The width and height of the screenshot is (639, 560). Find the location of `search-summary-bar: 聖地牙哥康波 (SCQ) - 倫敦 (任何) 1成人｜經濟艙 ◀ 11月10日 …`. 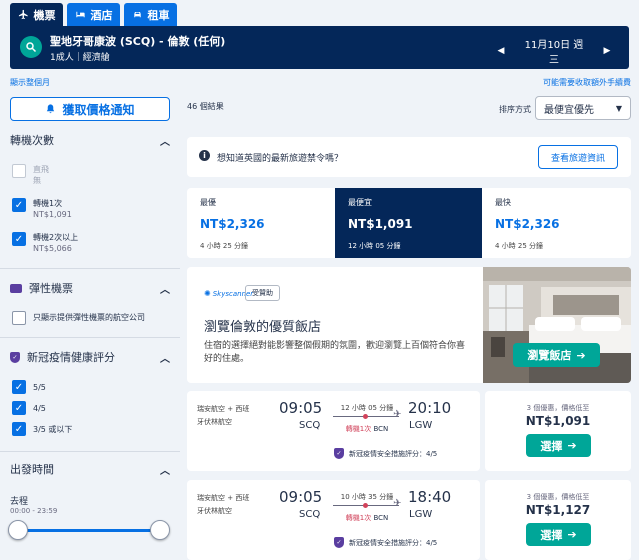

search-summary-bar: 聖地牙哥康波 (SCQ) - 倫敦 (任何) 1成人｜經濟艙 ◀ 11月10日 … is located at coordinates (319, 47).